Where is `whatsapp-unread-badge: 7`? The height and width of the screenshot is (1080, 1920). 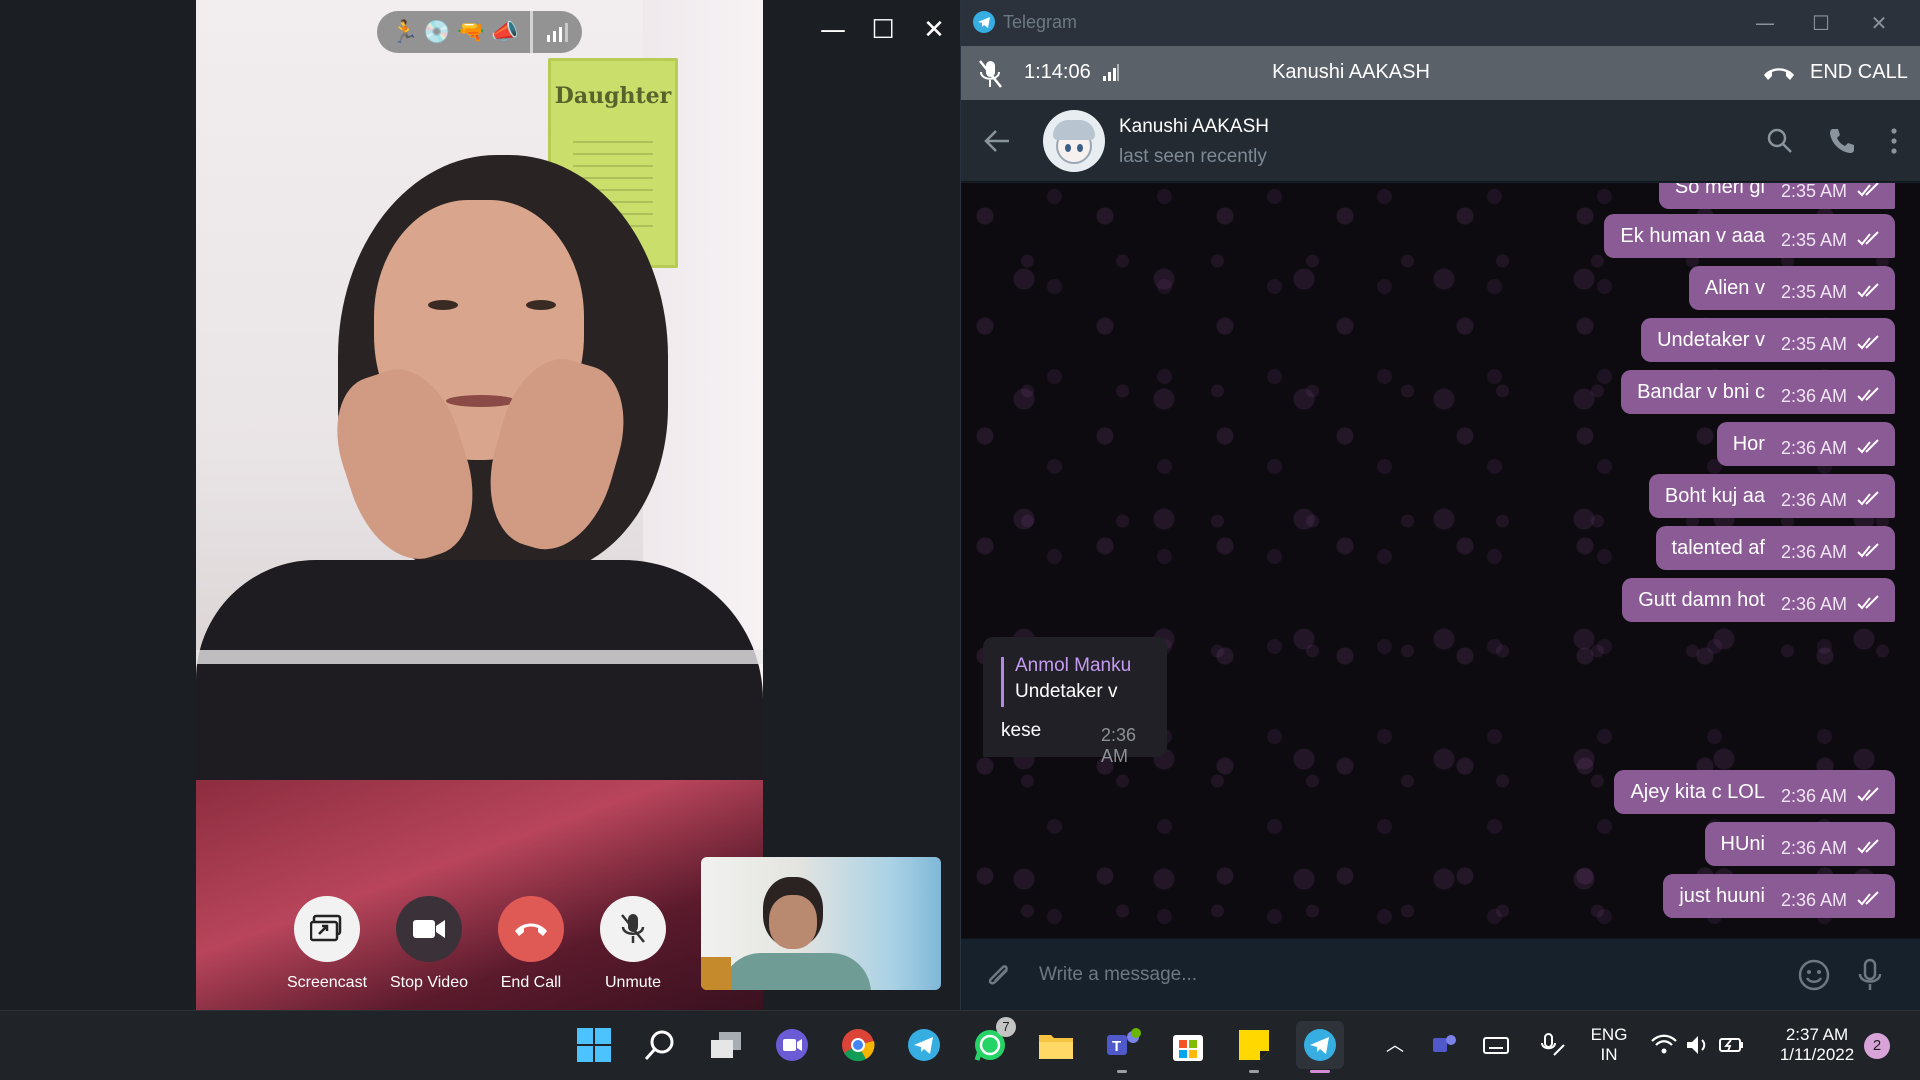 whatsapp-unread-badge: 7 is located at coordinates (1006, 1027).